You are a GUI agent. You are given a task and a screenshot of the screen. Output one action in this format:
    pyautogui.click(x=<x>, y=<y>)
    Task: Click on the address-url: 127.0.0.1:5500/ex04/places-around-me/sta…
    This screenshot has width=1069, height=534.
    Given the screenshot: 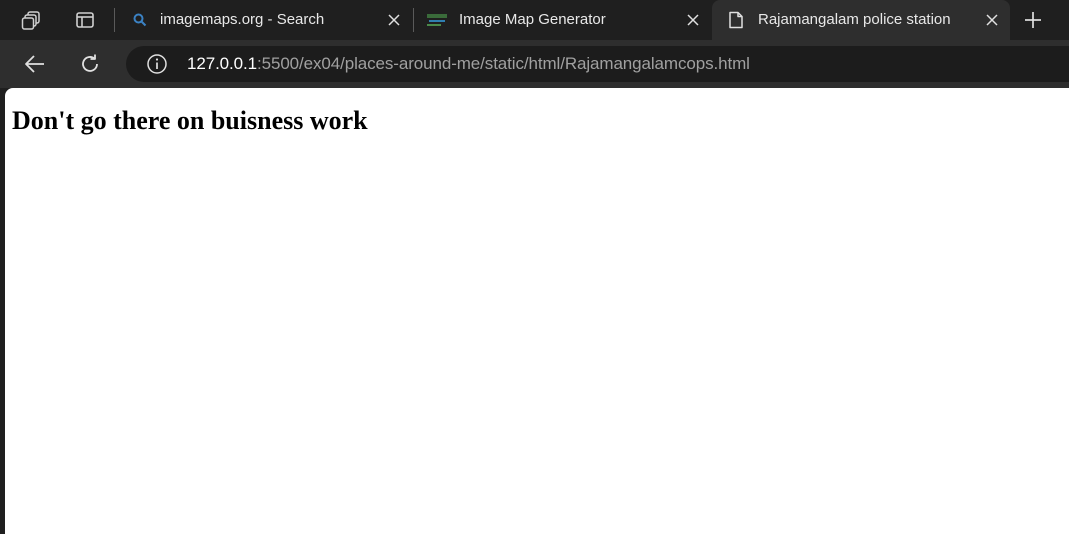 What is the action you would take?
    pyautogui.click(x=468, y=64)
    